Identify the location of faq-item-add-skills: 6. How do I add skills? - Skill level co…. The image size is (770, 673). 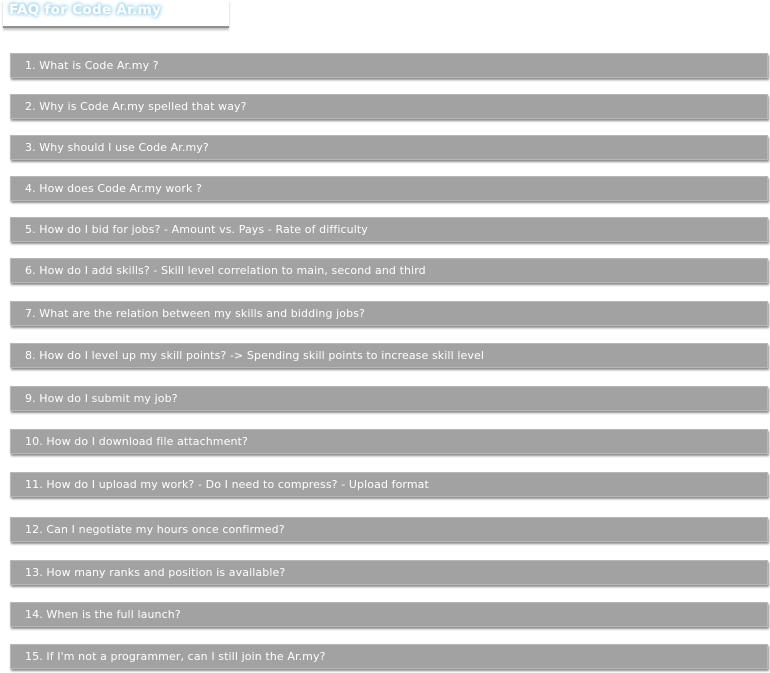
(389, 270).